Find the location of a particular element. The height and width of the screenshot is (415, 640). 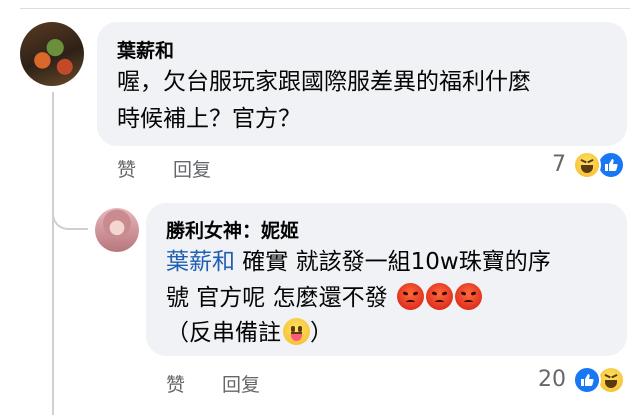

tongue-face-icon is located at coordinates (296, 331).